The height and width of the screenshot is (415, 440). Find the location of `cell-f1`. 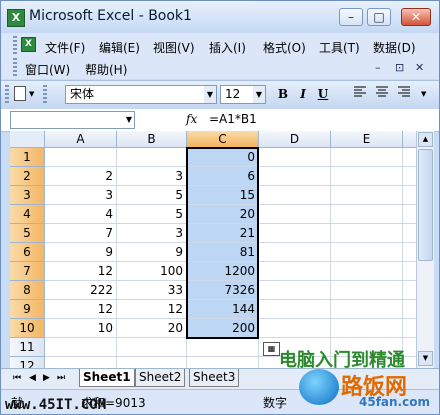

cell-f1 is located at coordinates (409, 157).